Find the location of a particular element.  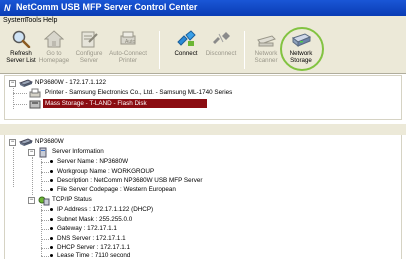

refresh-server-list-label: Refresh Server List is located at coordinates (21, 57).